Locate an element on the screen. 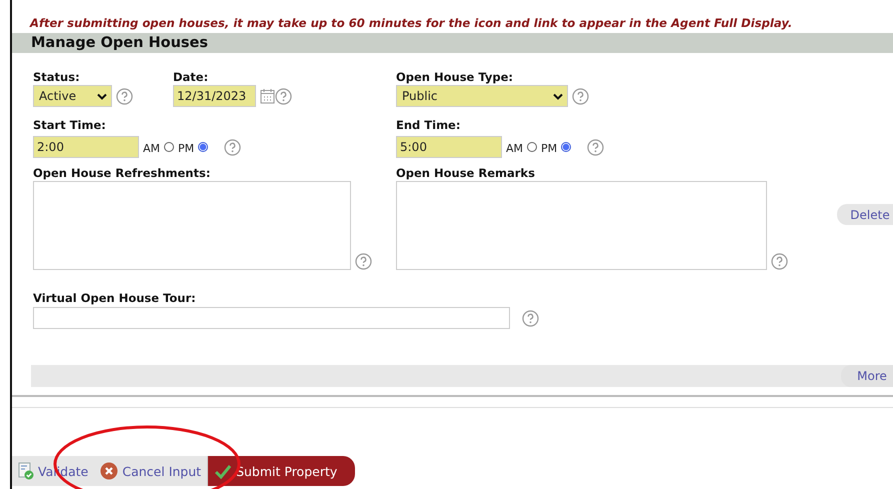 Image resolution: width=893 pixels, height=489 pixels. document-check-icon is located at coordinates (26, 471).